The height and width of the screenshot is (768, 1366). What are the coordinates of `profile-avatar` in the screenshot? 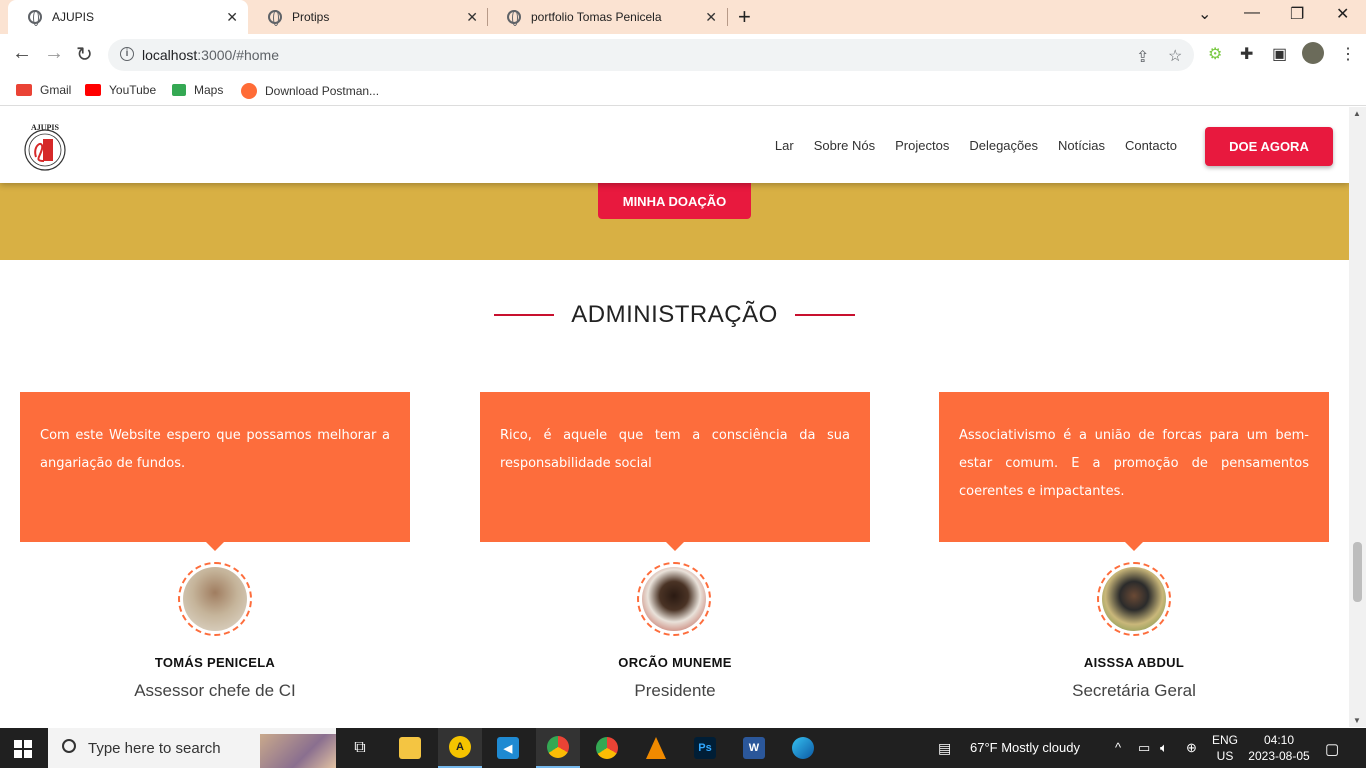 It's located at (1313, 53).